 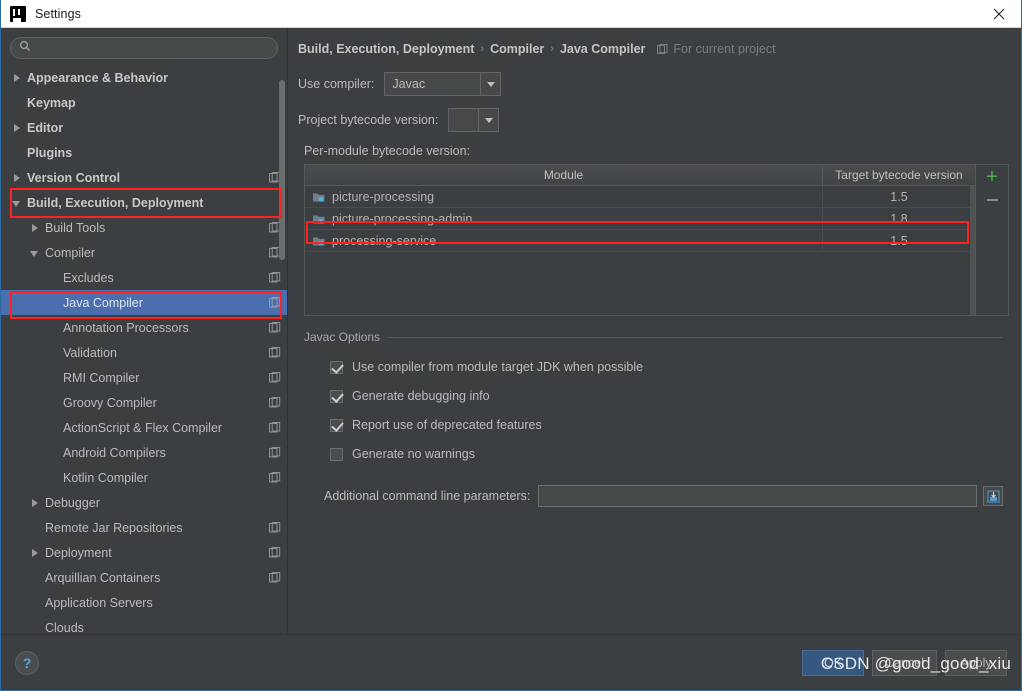 What do you see at coordinates (511, 662) in the screenshot?
I see `dialog-footer: ? OK Cancel Apply` at bounding box center [511, 662].